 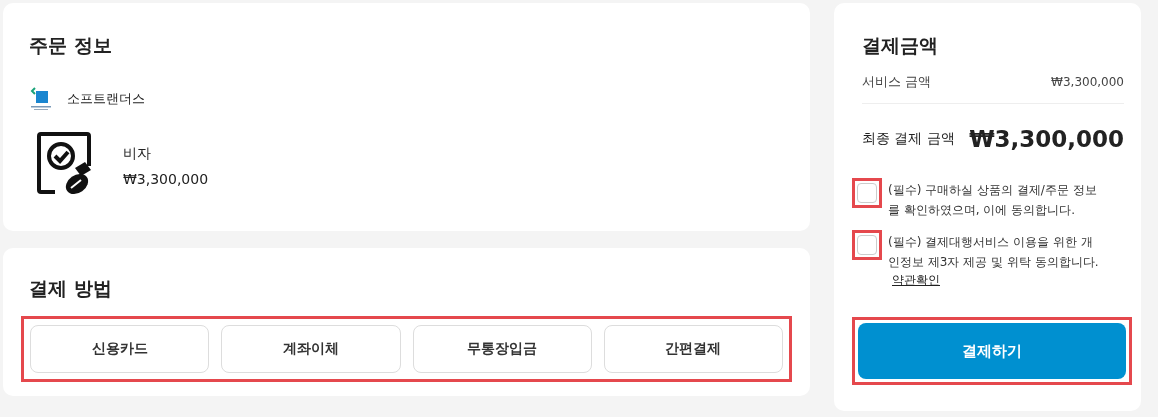 What do you see at coordinates (900, 45) in the screenshot?
I see `section-title: 결제금액` at bounding box center [900, 45].